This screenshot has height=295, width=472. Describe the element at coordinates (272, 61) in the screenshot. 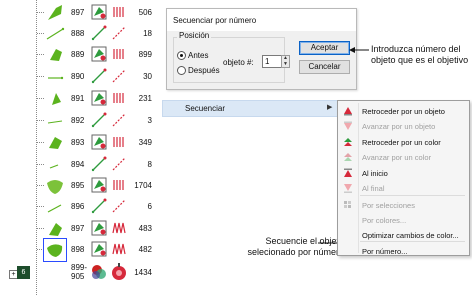

I see `object-number-field: 1` at that location.